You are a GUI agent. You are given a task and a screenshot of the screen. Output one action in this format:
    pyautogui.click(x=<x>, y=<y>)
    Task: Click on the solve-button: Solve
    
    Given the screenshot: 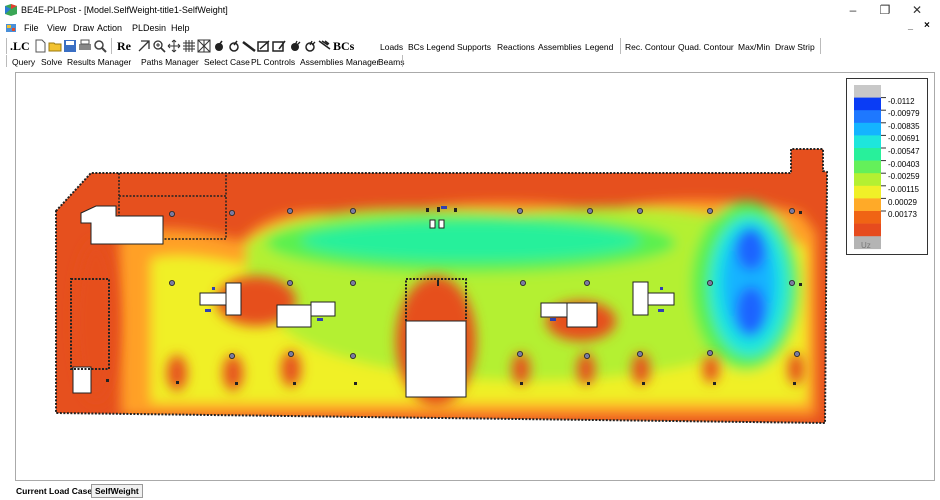 What is the action you would take?
    pyautogui.click(x=51, y=62)
    